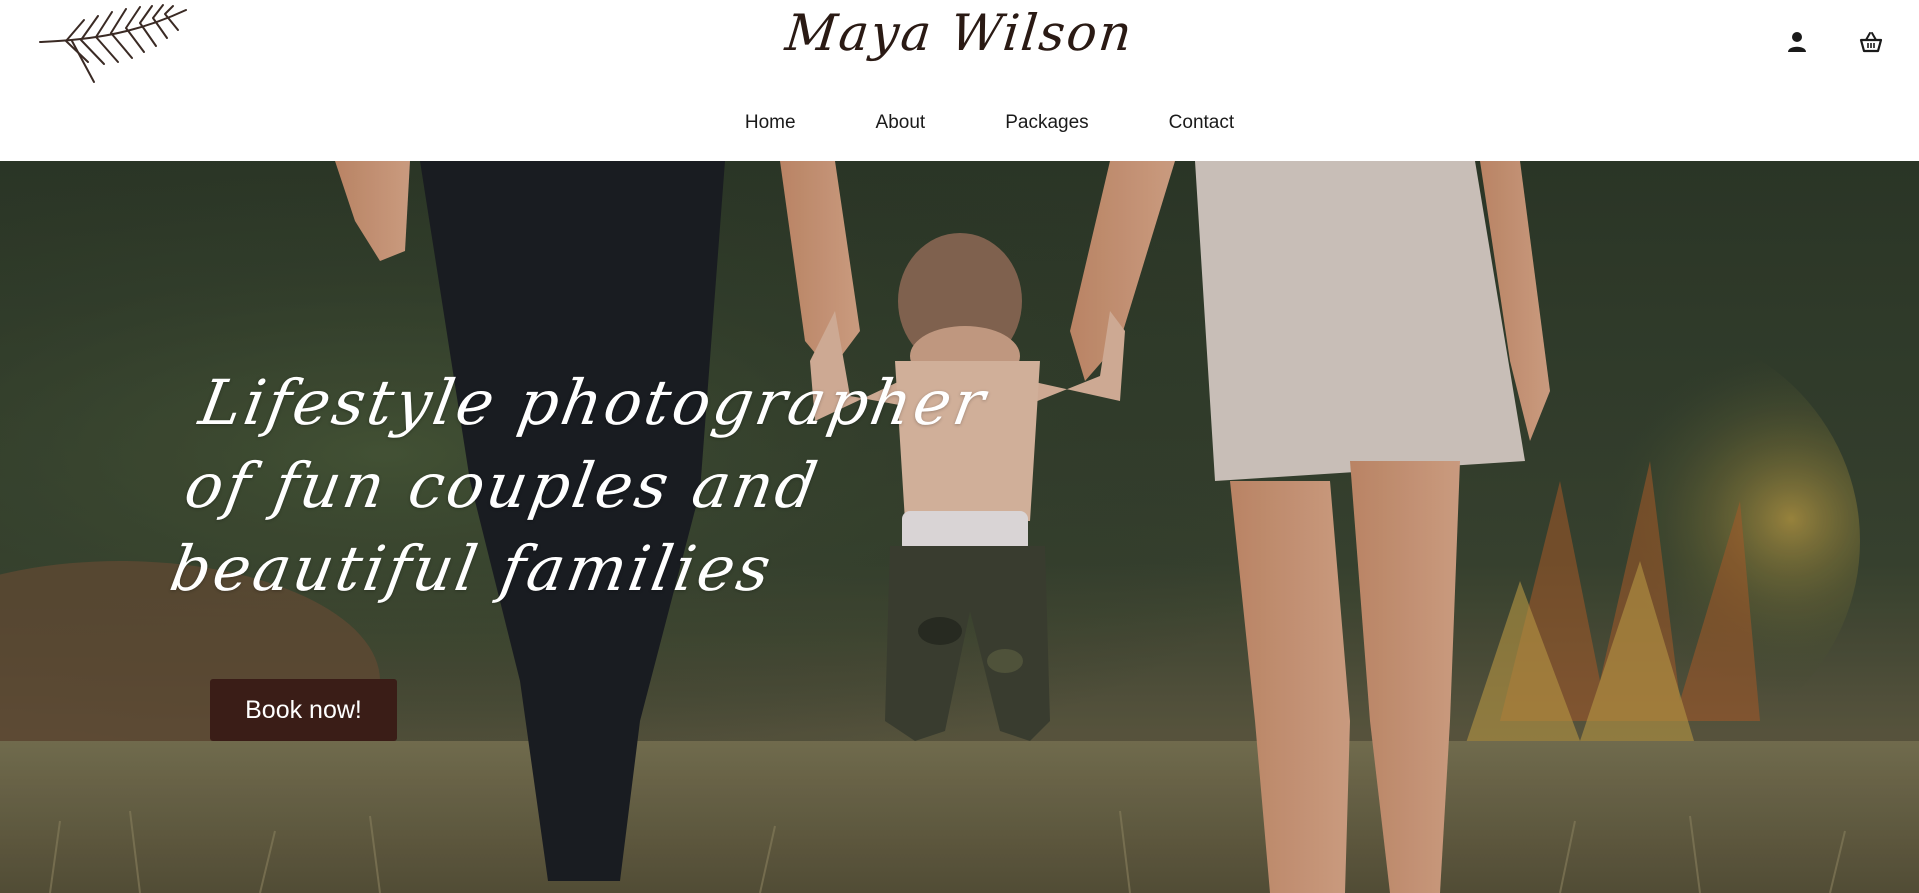  What do you see at coordinates (502, 485) in the screenshot?
I see `hero-title-line: of fun couples and` at bounding box center [502, 485].